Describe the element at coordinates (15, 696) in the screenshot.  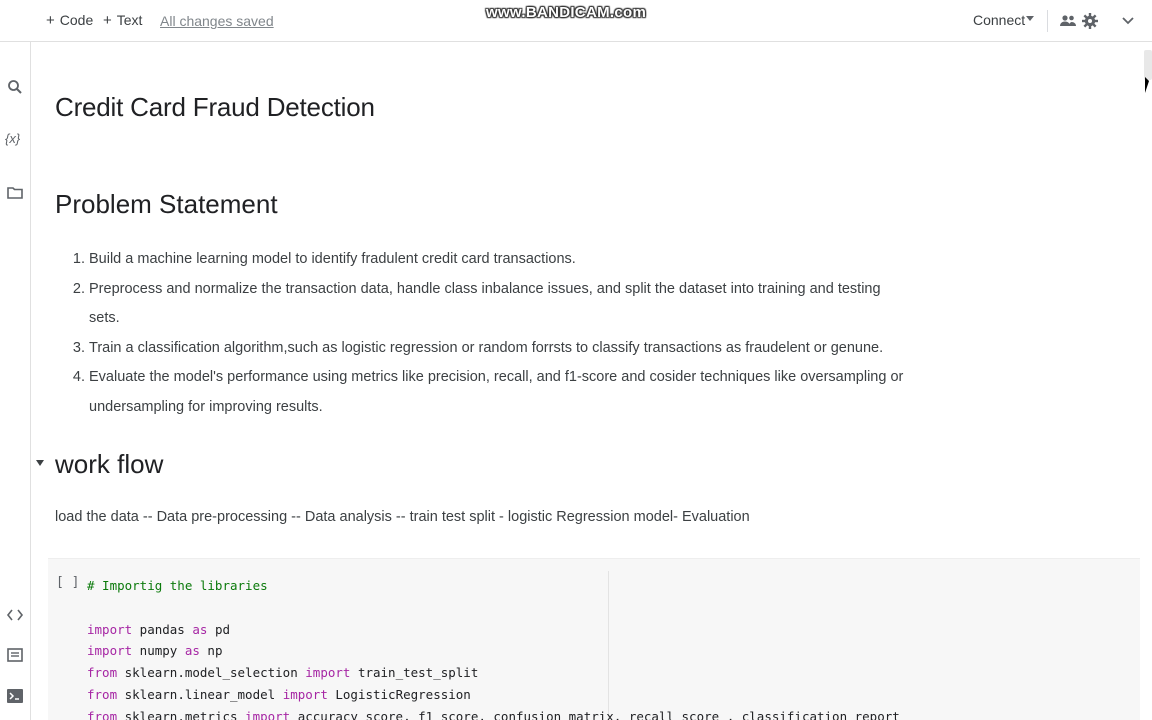
I see `terminal-icon` at that location.